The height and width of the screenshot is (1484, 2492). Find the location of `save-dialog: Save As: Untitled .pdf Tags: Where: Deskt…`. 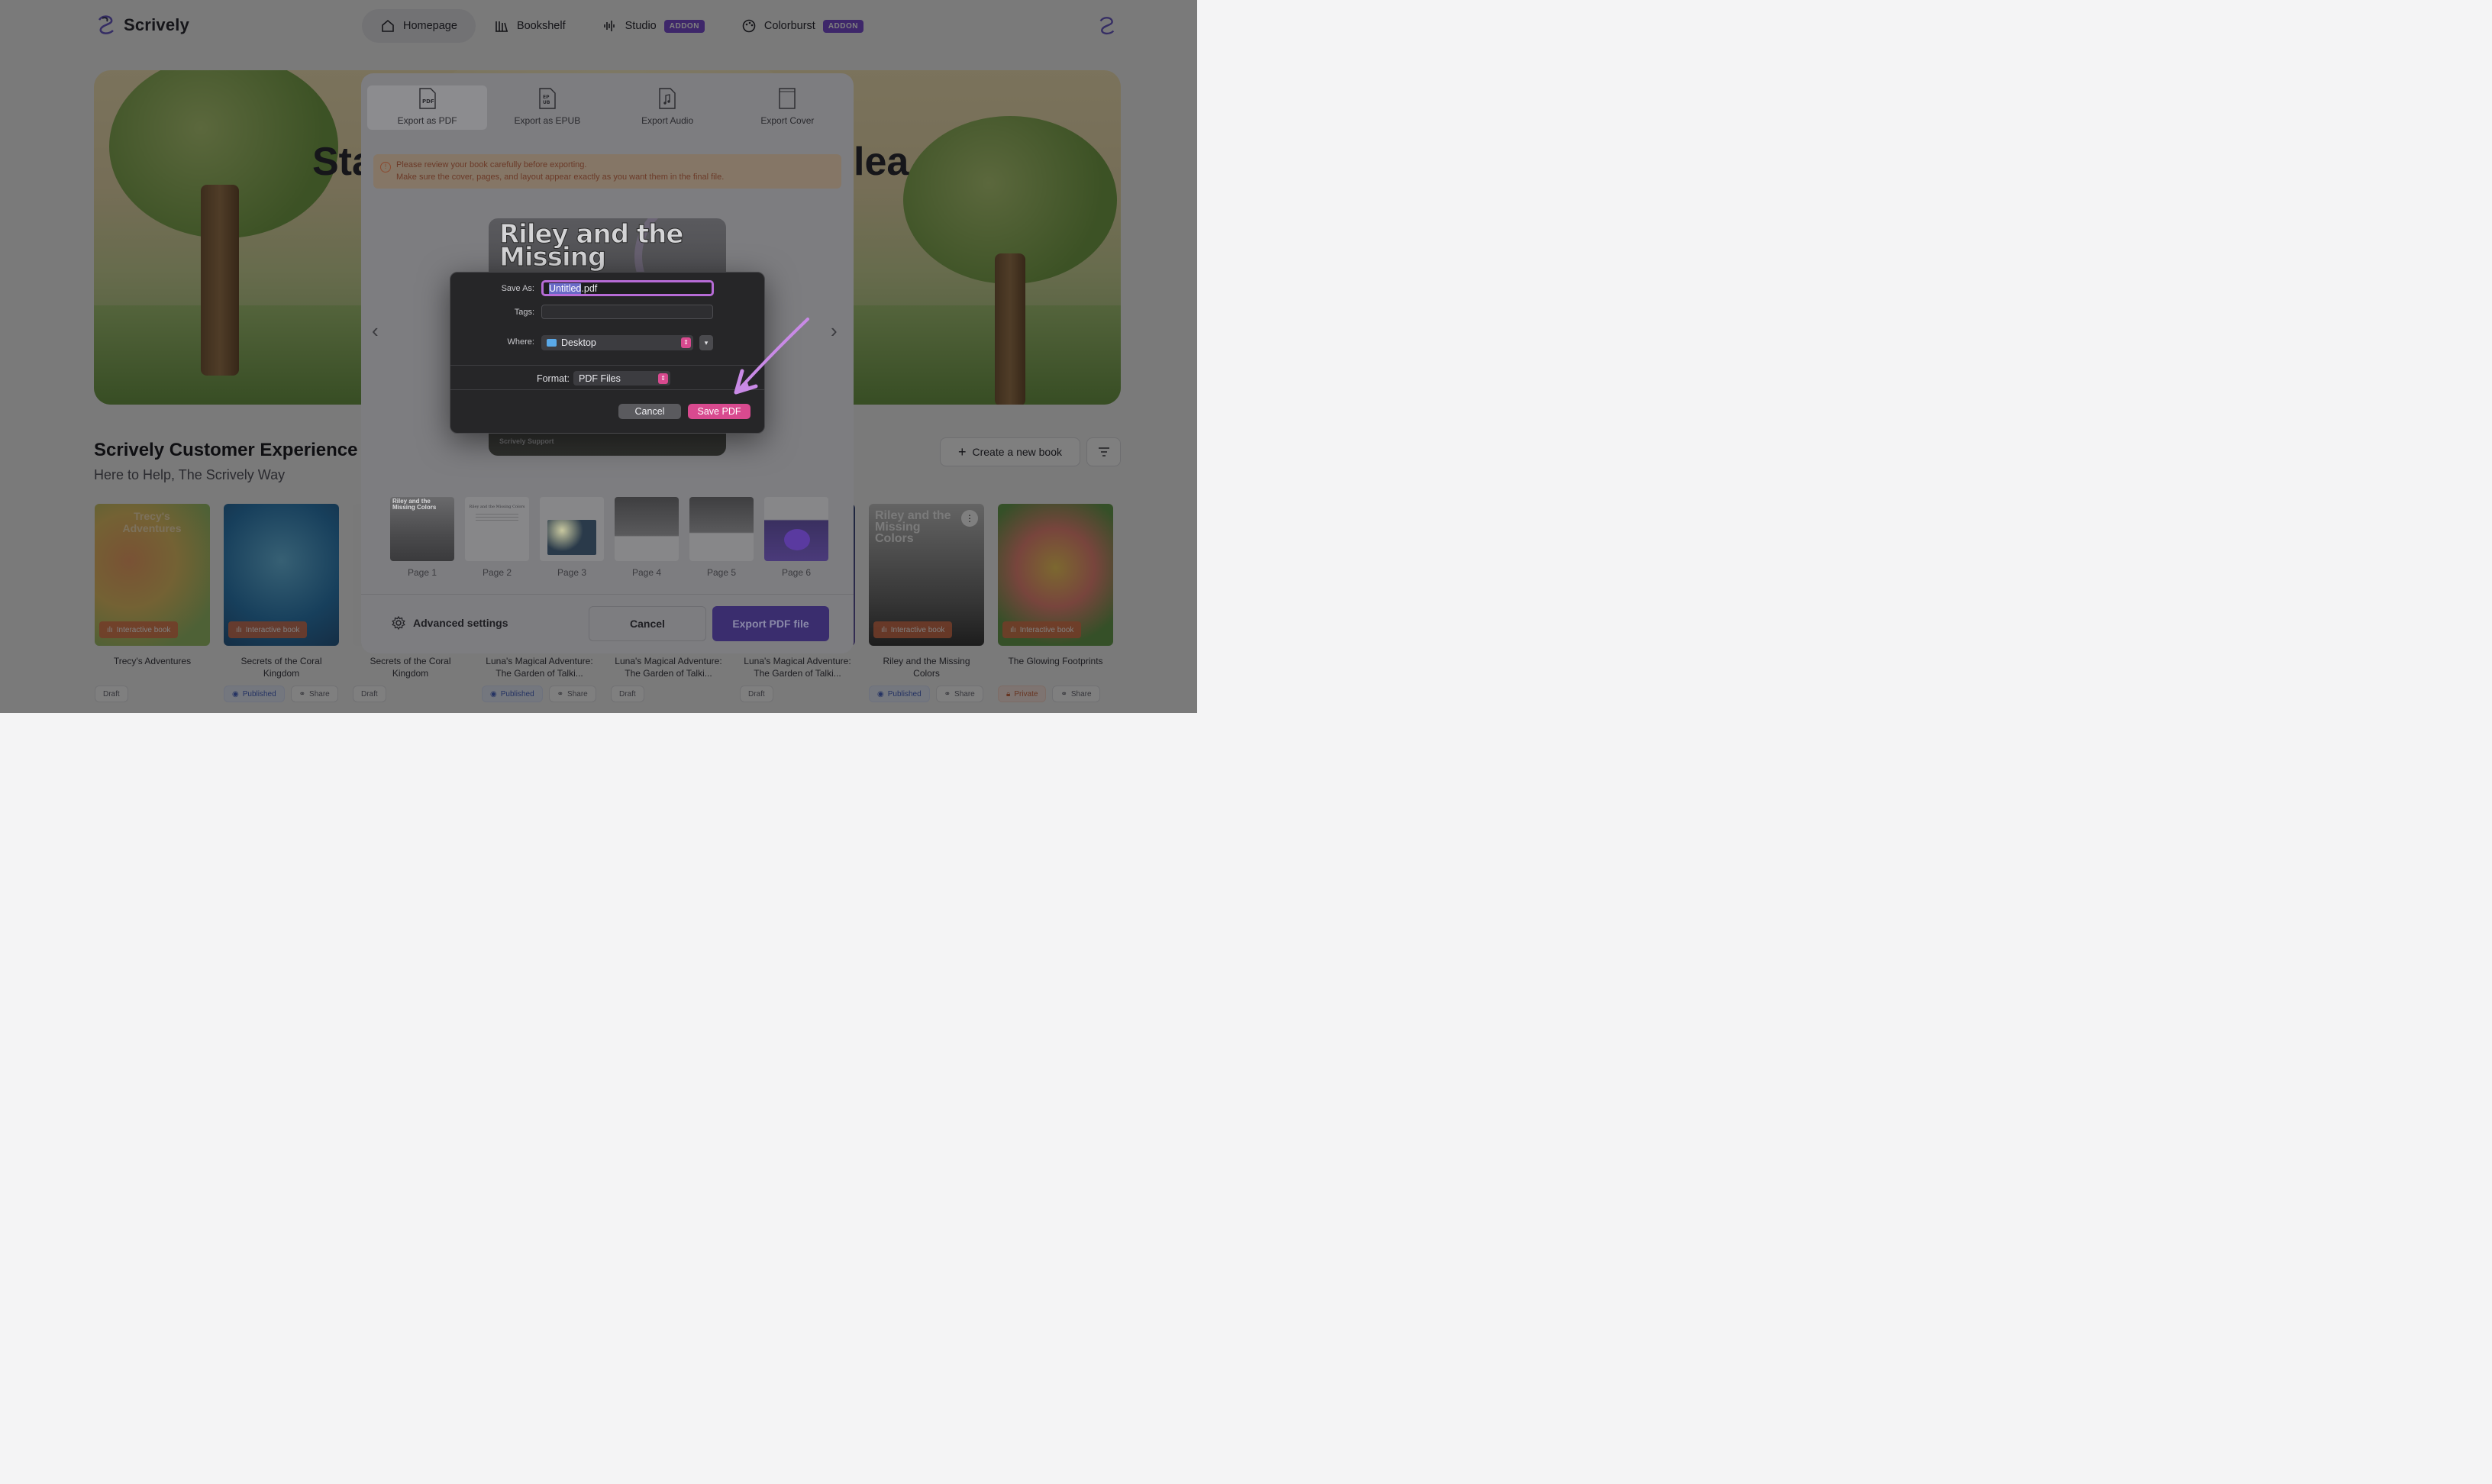

save-dialog: Save As: Untitled .pdf Tags: Where: Deskt… is located at coordinates (607, 353).